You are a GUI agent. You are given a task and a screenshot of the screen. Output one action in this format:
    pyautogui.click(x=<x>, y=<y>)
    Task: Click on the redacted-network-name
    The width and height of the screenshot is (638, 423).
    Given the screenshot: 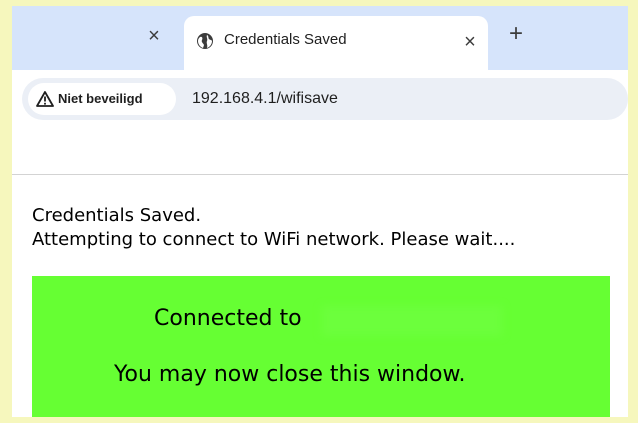 What is the action you would take?
    pyautogui.click(x=412, y=321)
    